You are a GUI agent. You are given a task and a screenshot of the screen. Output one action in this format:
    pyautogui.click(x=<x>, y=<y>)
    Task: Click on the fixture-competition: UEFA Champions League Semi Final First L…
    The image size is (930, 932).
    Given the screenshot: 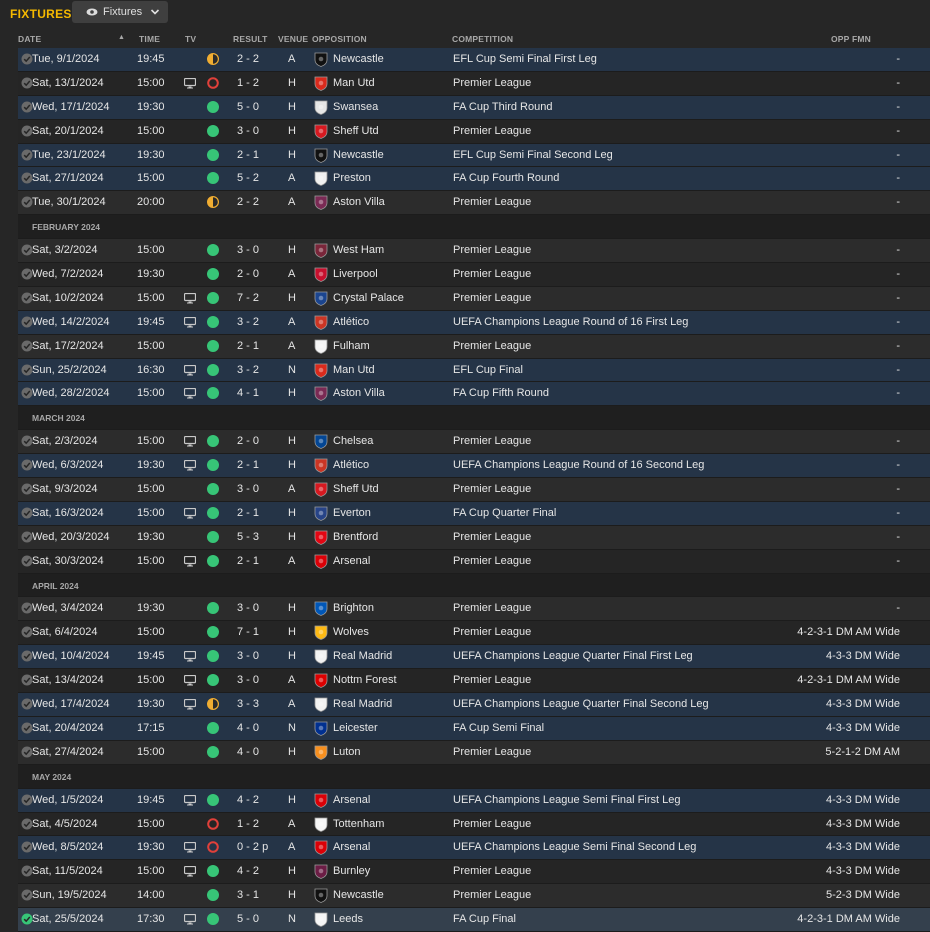 What is the action you would take?
    pyautogui.click(x=566, y=800)
    